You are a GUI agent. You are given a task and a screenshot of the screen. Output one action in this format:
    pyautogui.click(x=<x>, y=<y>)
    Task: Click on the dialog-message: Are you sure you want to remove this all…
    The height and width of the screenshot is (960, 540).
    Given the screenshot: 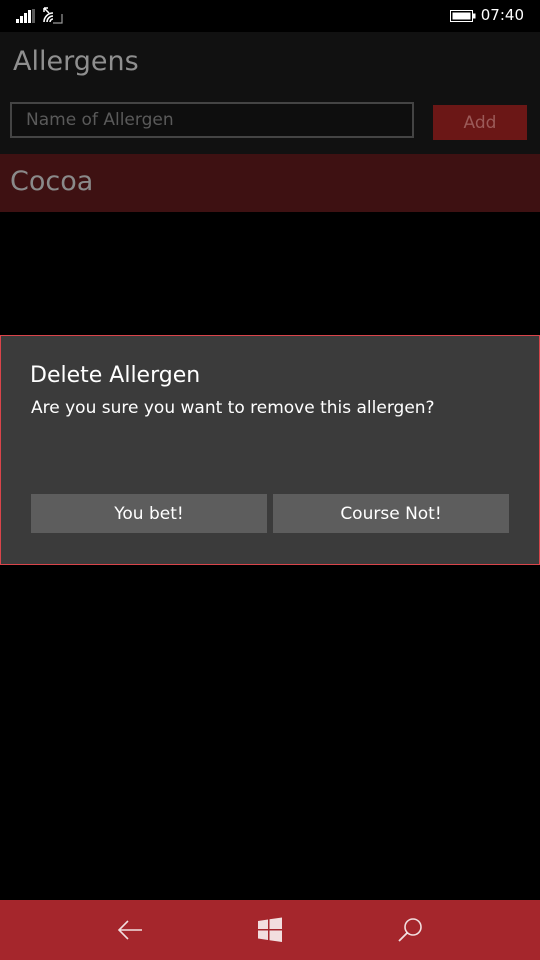 What is the action you would take?
    pyautogui.click(x=233, y=408)
    